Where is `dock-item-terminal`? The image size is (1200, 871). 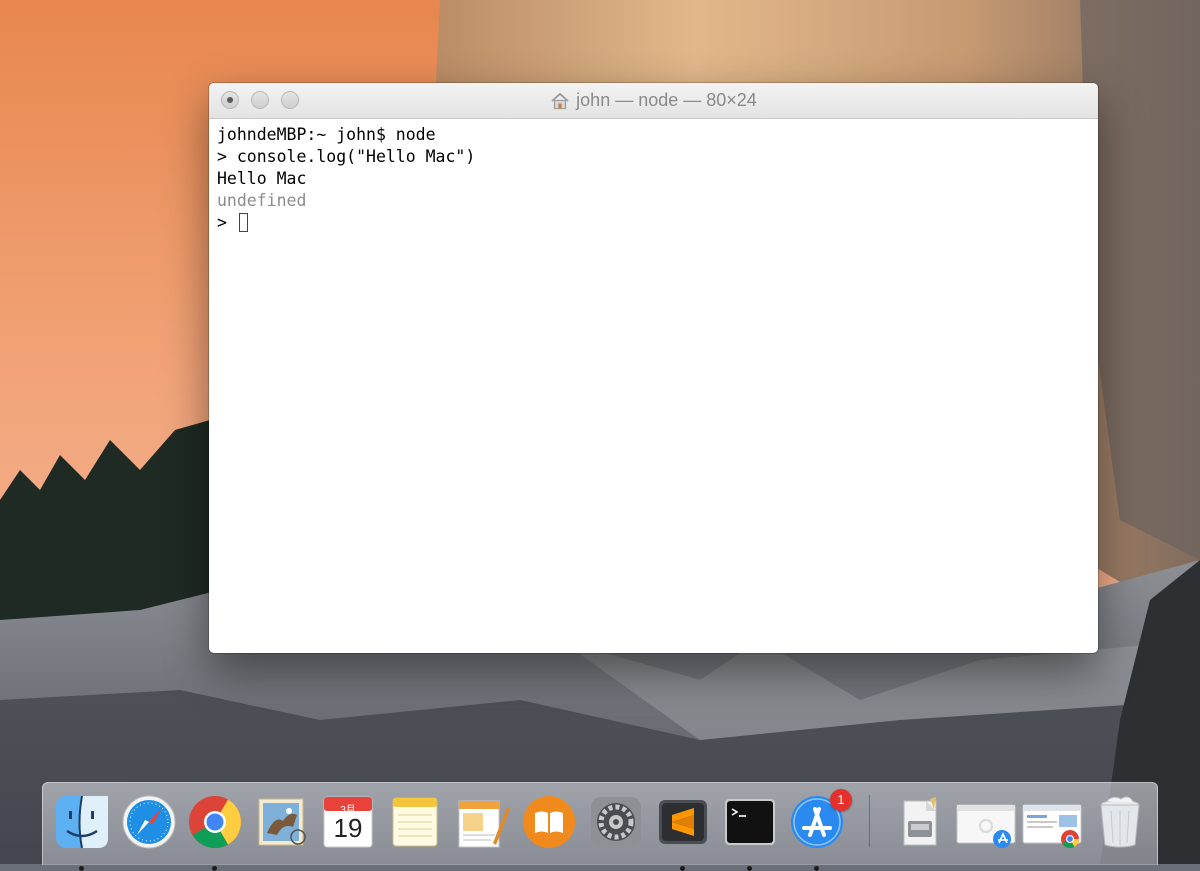
dock-item-terminal is located at coordinates (750, 832).